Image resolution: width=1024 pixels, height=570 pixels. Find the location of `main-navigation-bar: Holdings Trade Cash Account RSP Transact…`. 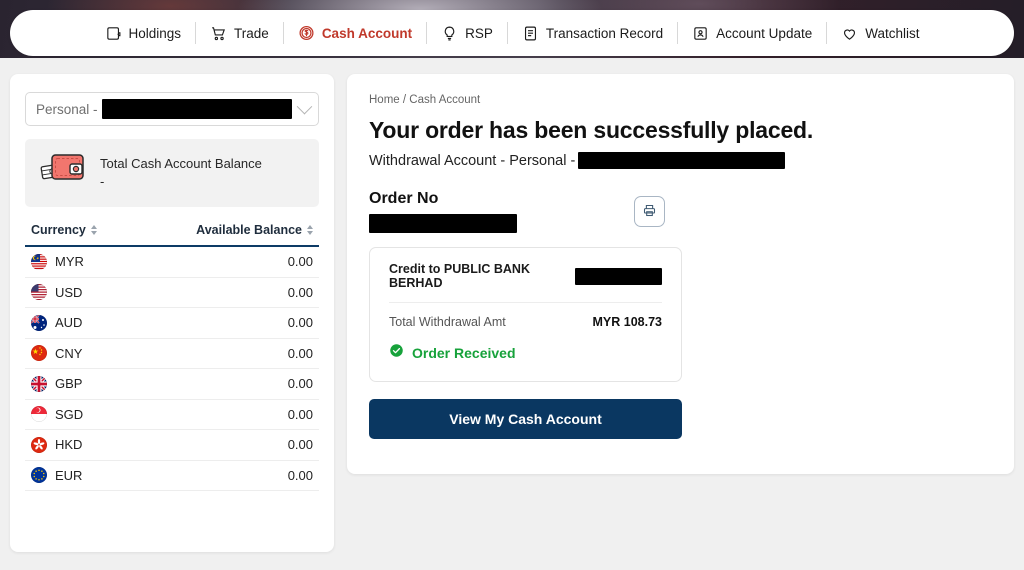

main-navigation-bar: Holdings Trade Cash Account RSP Transact… is located at coordinates (512, 33).